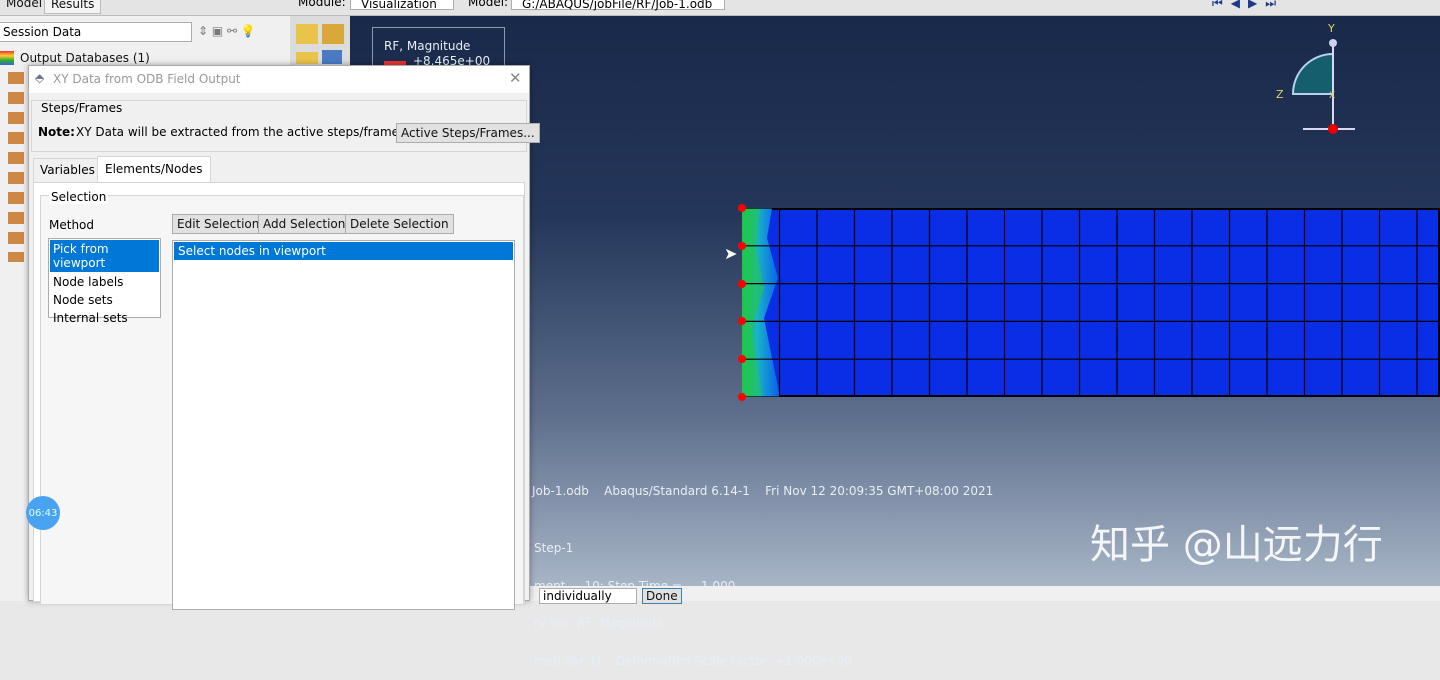 Image resolution: width=1440 pixels, height=680 pixels. What do you see at coordinates (343, 425) in the screenshot?
I see `selection-list: Select nodes in viewport` at bounding box center [343, 425].